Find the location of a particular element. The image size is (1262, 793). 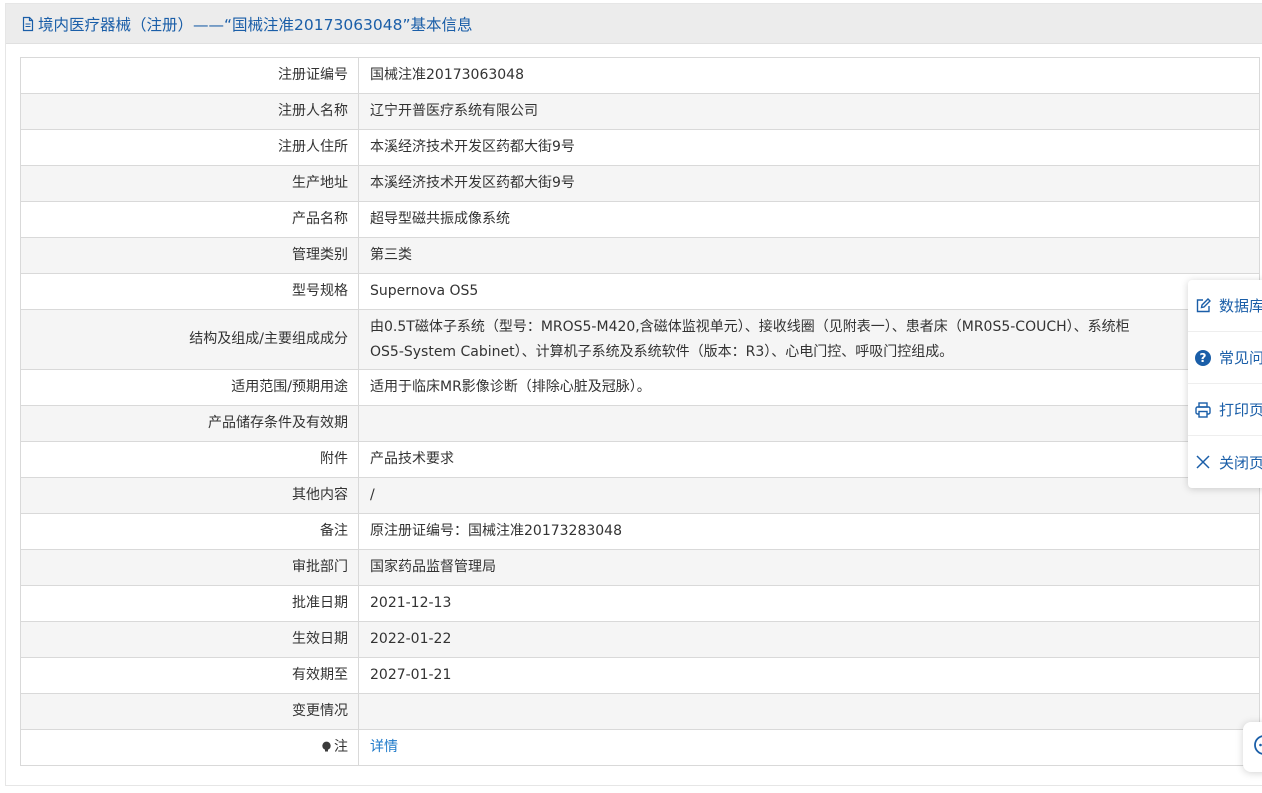

row-value: 辽宁开普医疗系统有限公司 is located at coordinates (809, 111).